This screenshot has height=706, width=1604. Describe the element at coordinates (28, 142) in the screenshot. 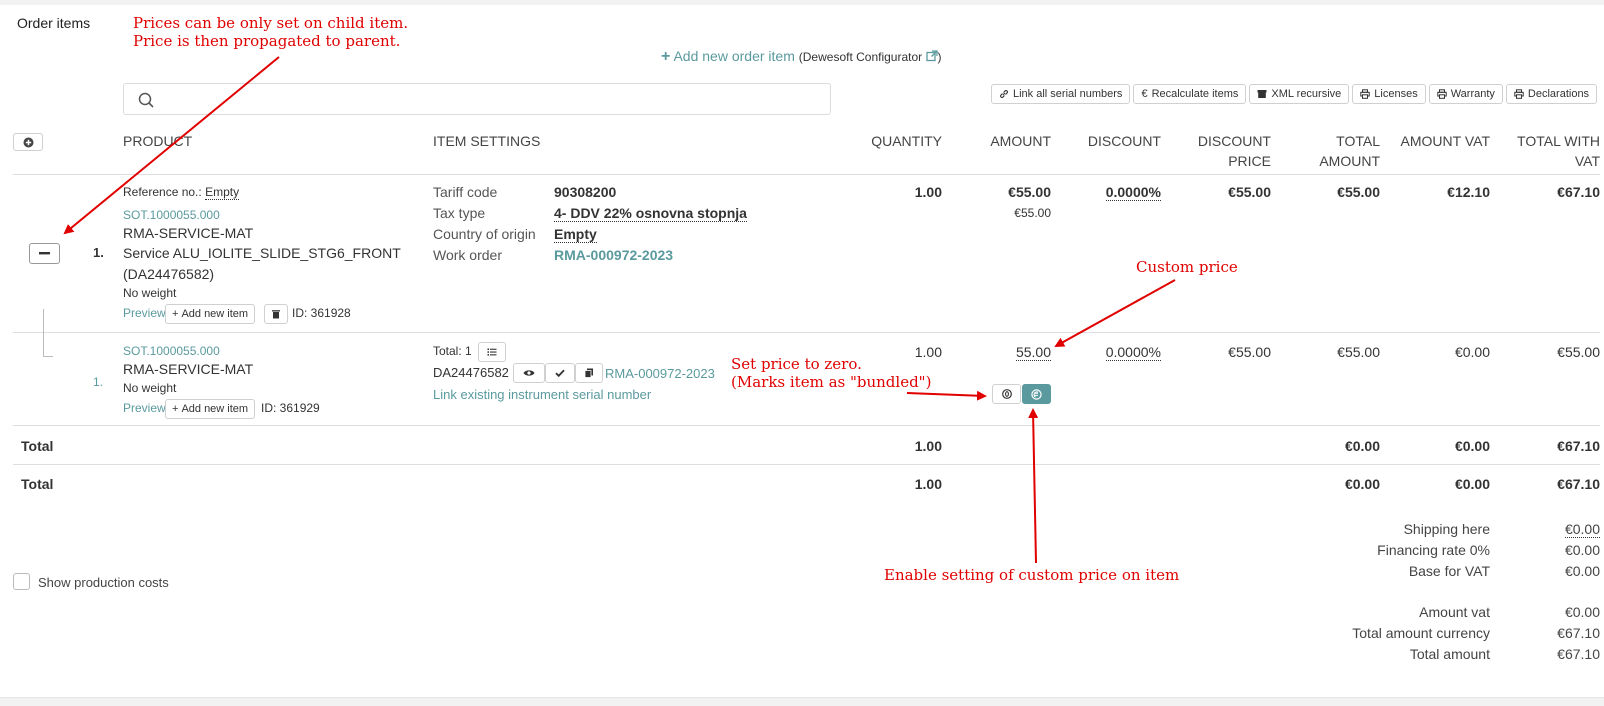

I see `expand-all-button` at that location.